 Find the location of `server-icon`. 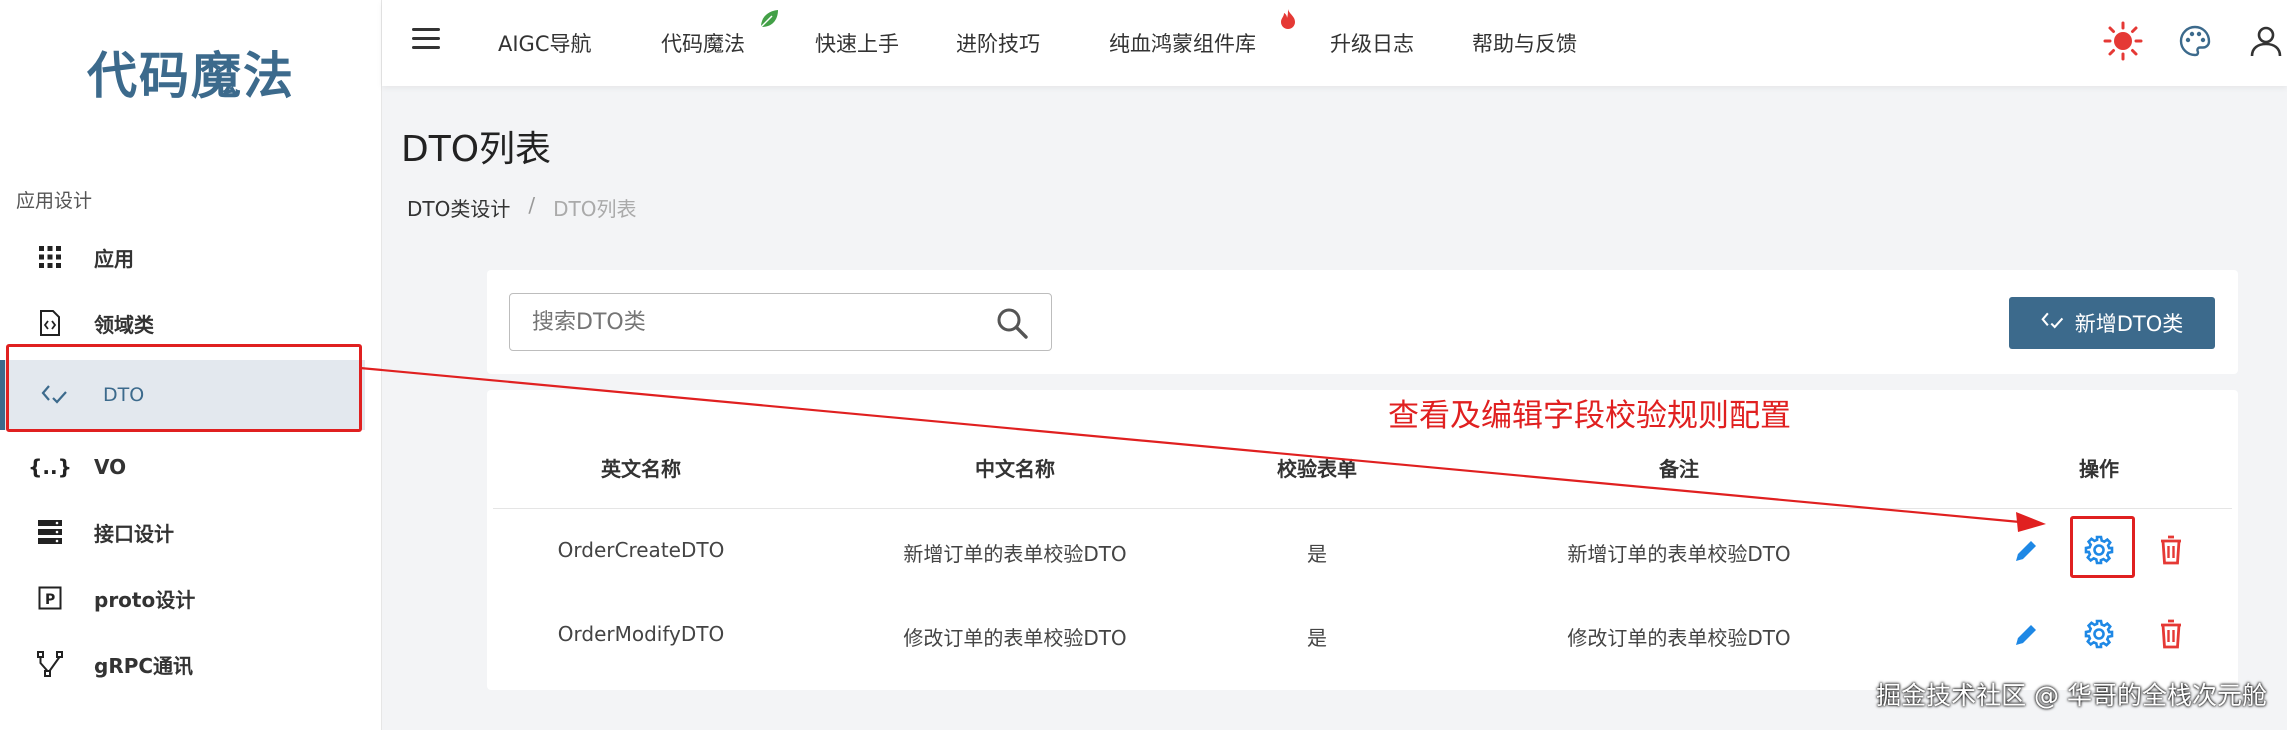

server-icon is located at coordinates (50, 532).